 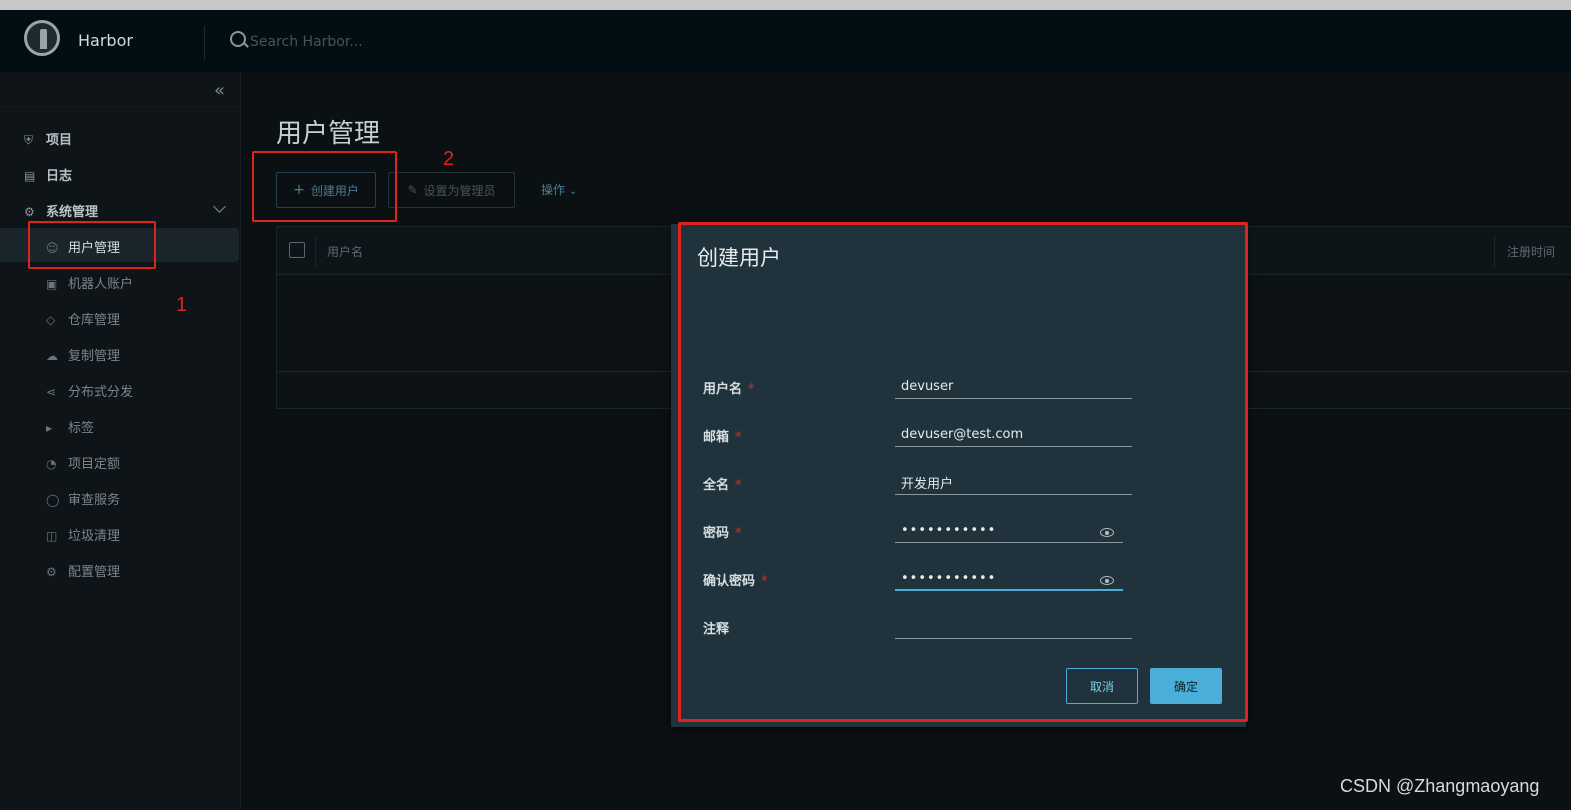 I want to click on column-header-created: 注册时间, so click(x=1531, y=251).